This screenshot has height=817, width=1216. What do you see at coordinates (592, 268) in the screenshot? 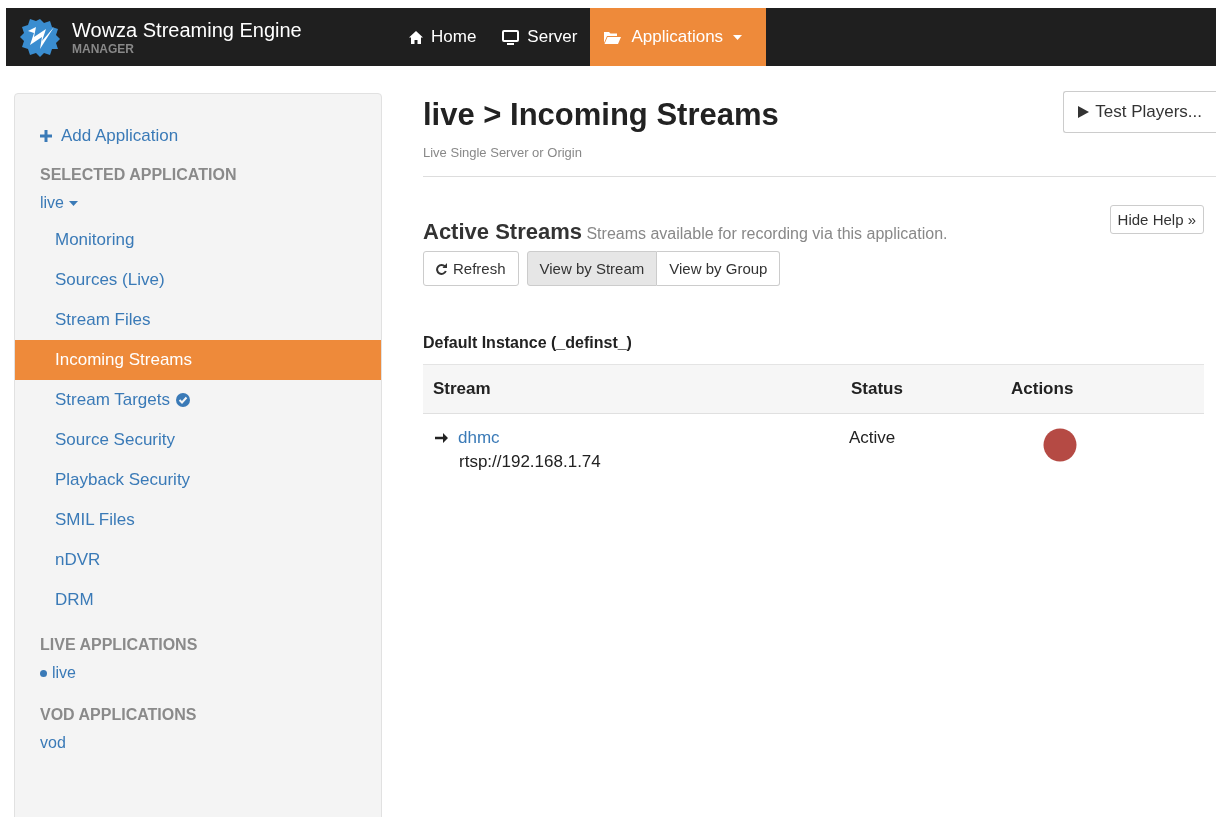
I see `view-toggle-button: View by Stream` at bounding box center [592, 268].